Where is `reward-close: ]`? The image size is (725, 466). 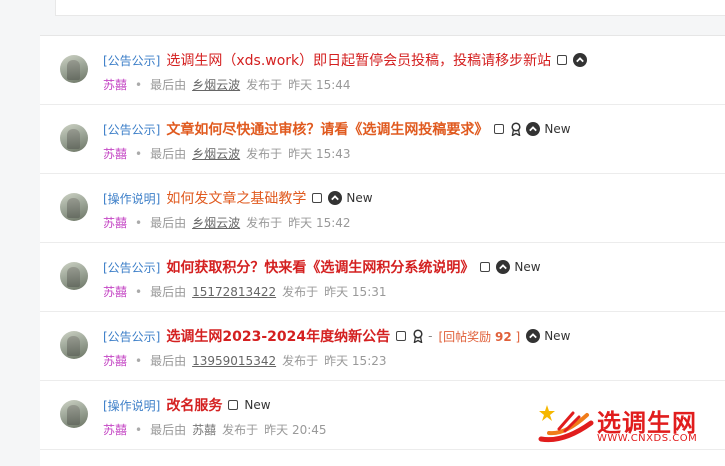 reward-close: ] is located at coordinates (518, 336).